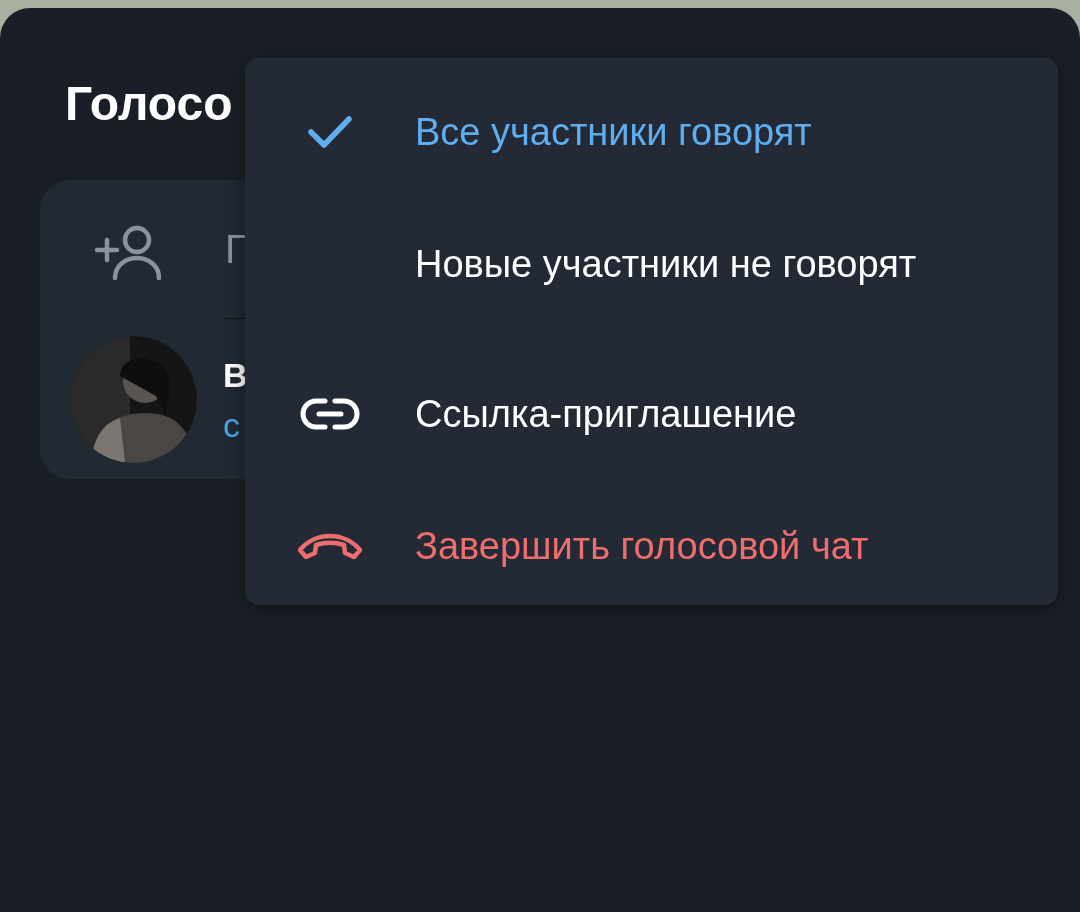 The image size is (1080, 912). Describe the element at coordinates (235, 375) in the screenshot. I see `participant-name: В` at that location.